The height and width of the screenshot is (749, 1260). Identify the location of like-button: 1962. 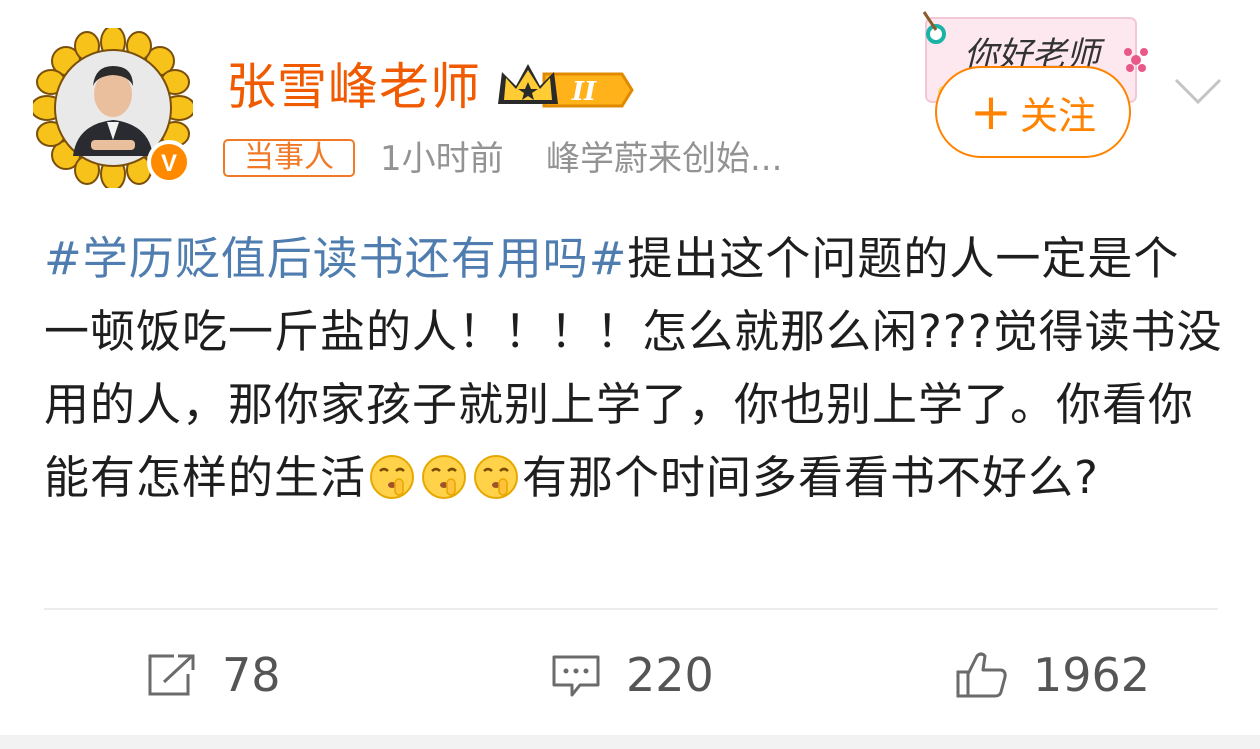
(1052, 675).